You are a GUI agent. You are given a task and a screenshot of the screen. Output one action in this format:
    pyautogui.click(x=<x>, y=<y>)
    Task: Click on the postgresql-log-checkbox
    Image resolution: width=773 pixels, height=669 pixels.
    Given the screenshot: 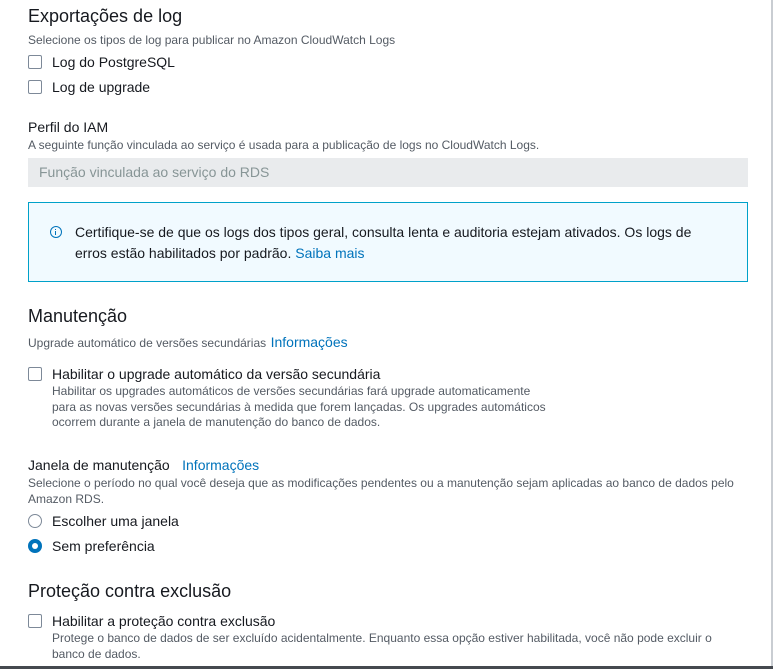 What is the action you would take?
    pyautogui.click(x=35, y=62)
    